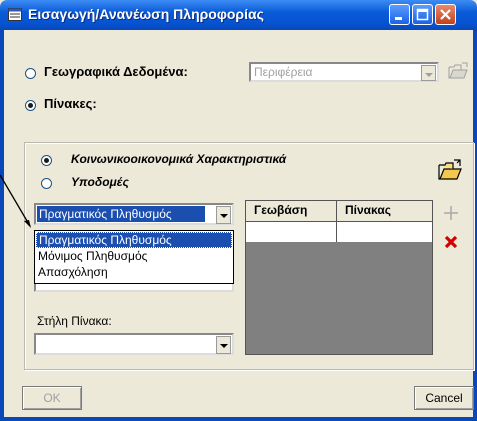  I want to click on close-icon, so click(445, 14).